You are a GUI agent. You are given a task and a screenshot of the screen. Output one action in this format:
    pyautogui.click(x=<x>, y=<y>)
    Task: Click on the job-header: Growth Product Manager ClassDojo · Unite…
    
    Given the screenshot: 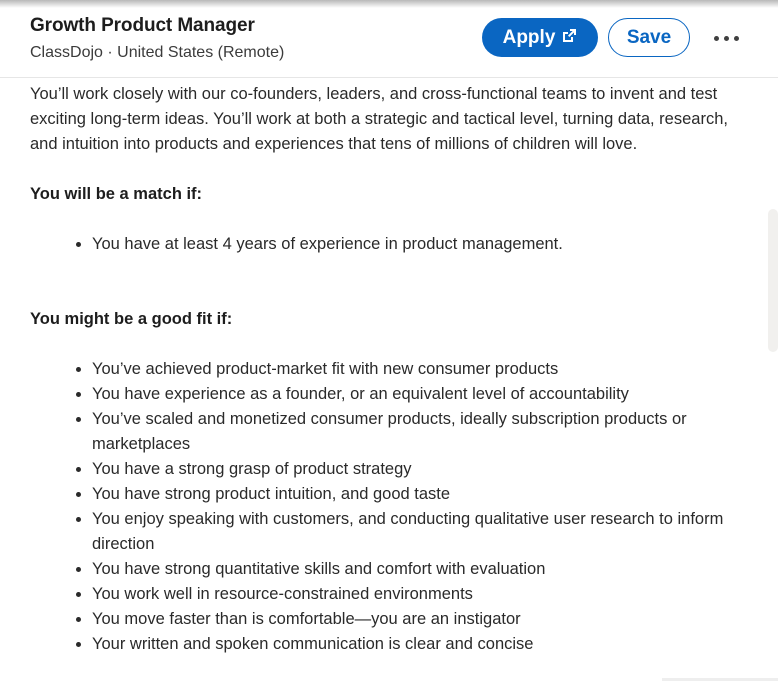 What is the action you would take?
    pyautogui.click(x=389, y=39)
    